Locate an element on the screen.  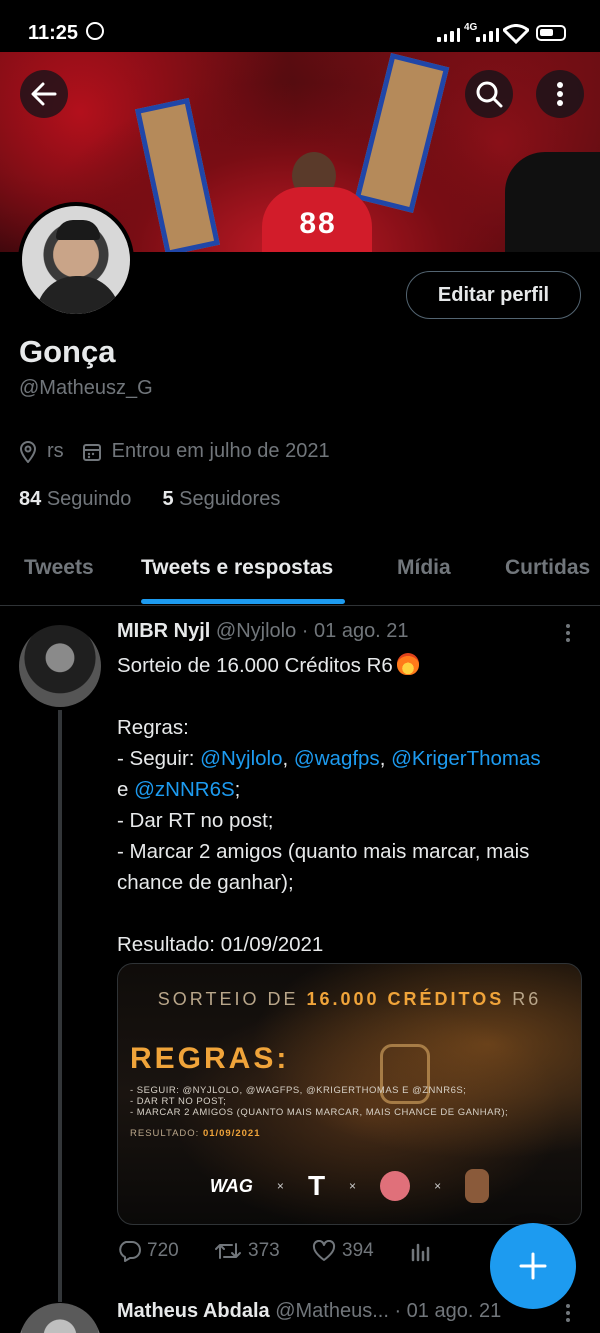
tweet2-author-name: Matheus Abdala is located at coordinates (193, 1311).